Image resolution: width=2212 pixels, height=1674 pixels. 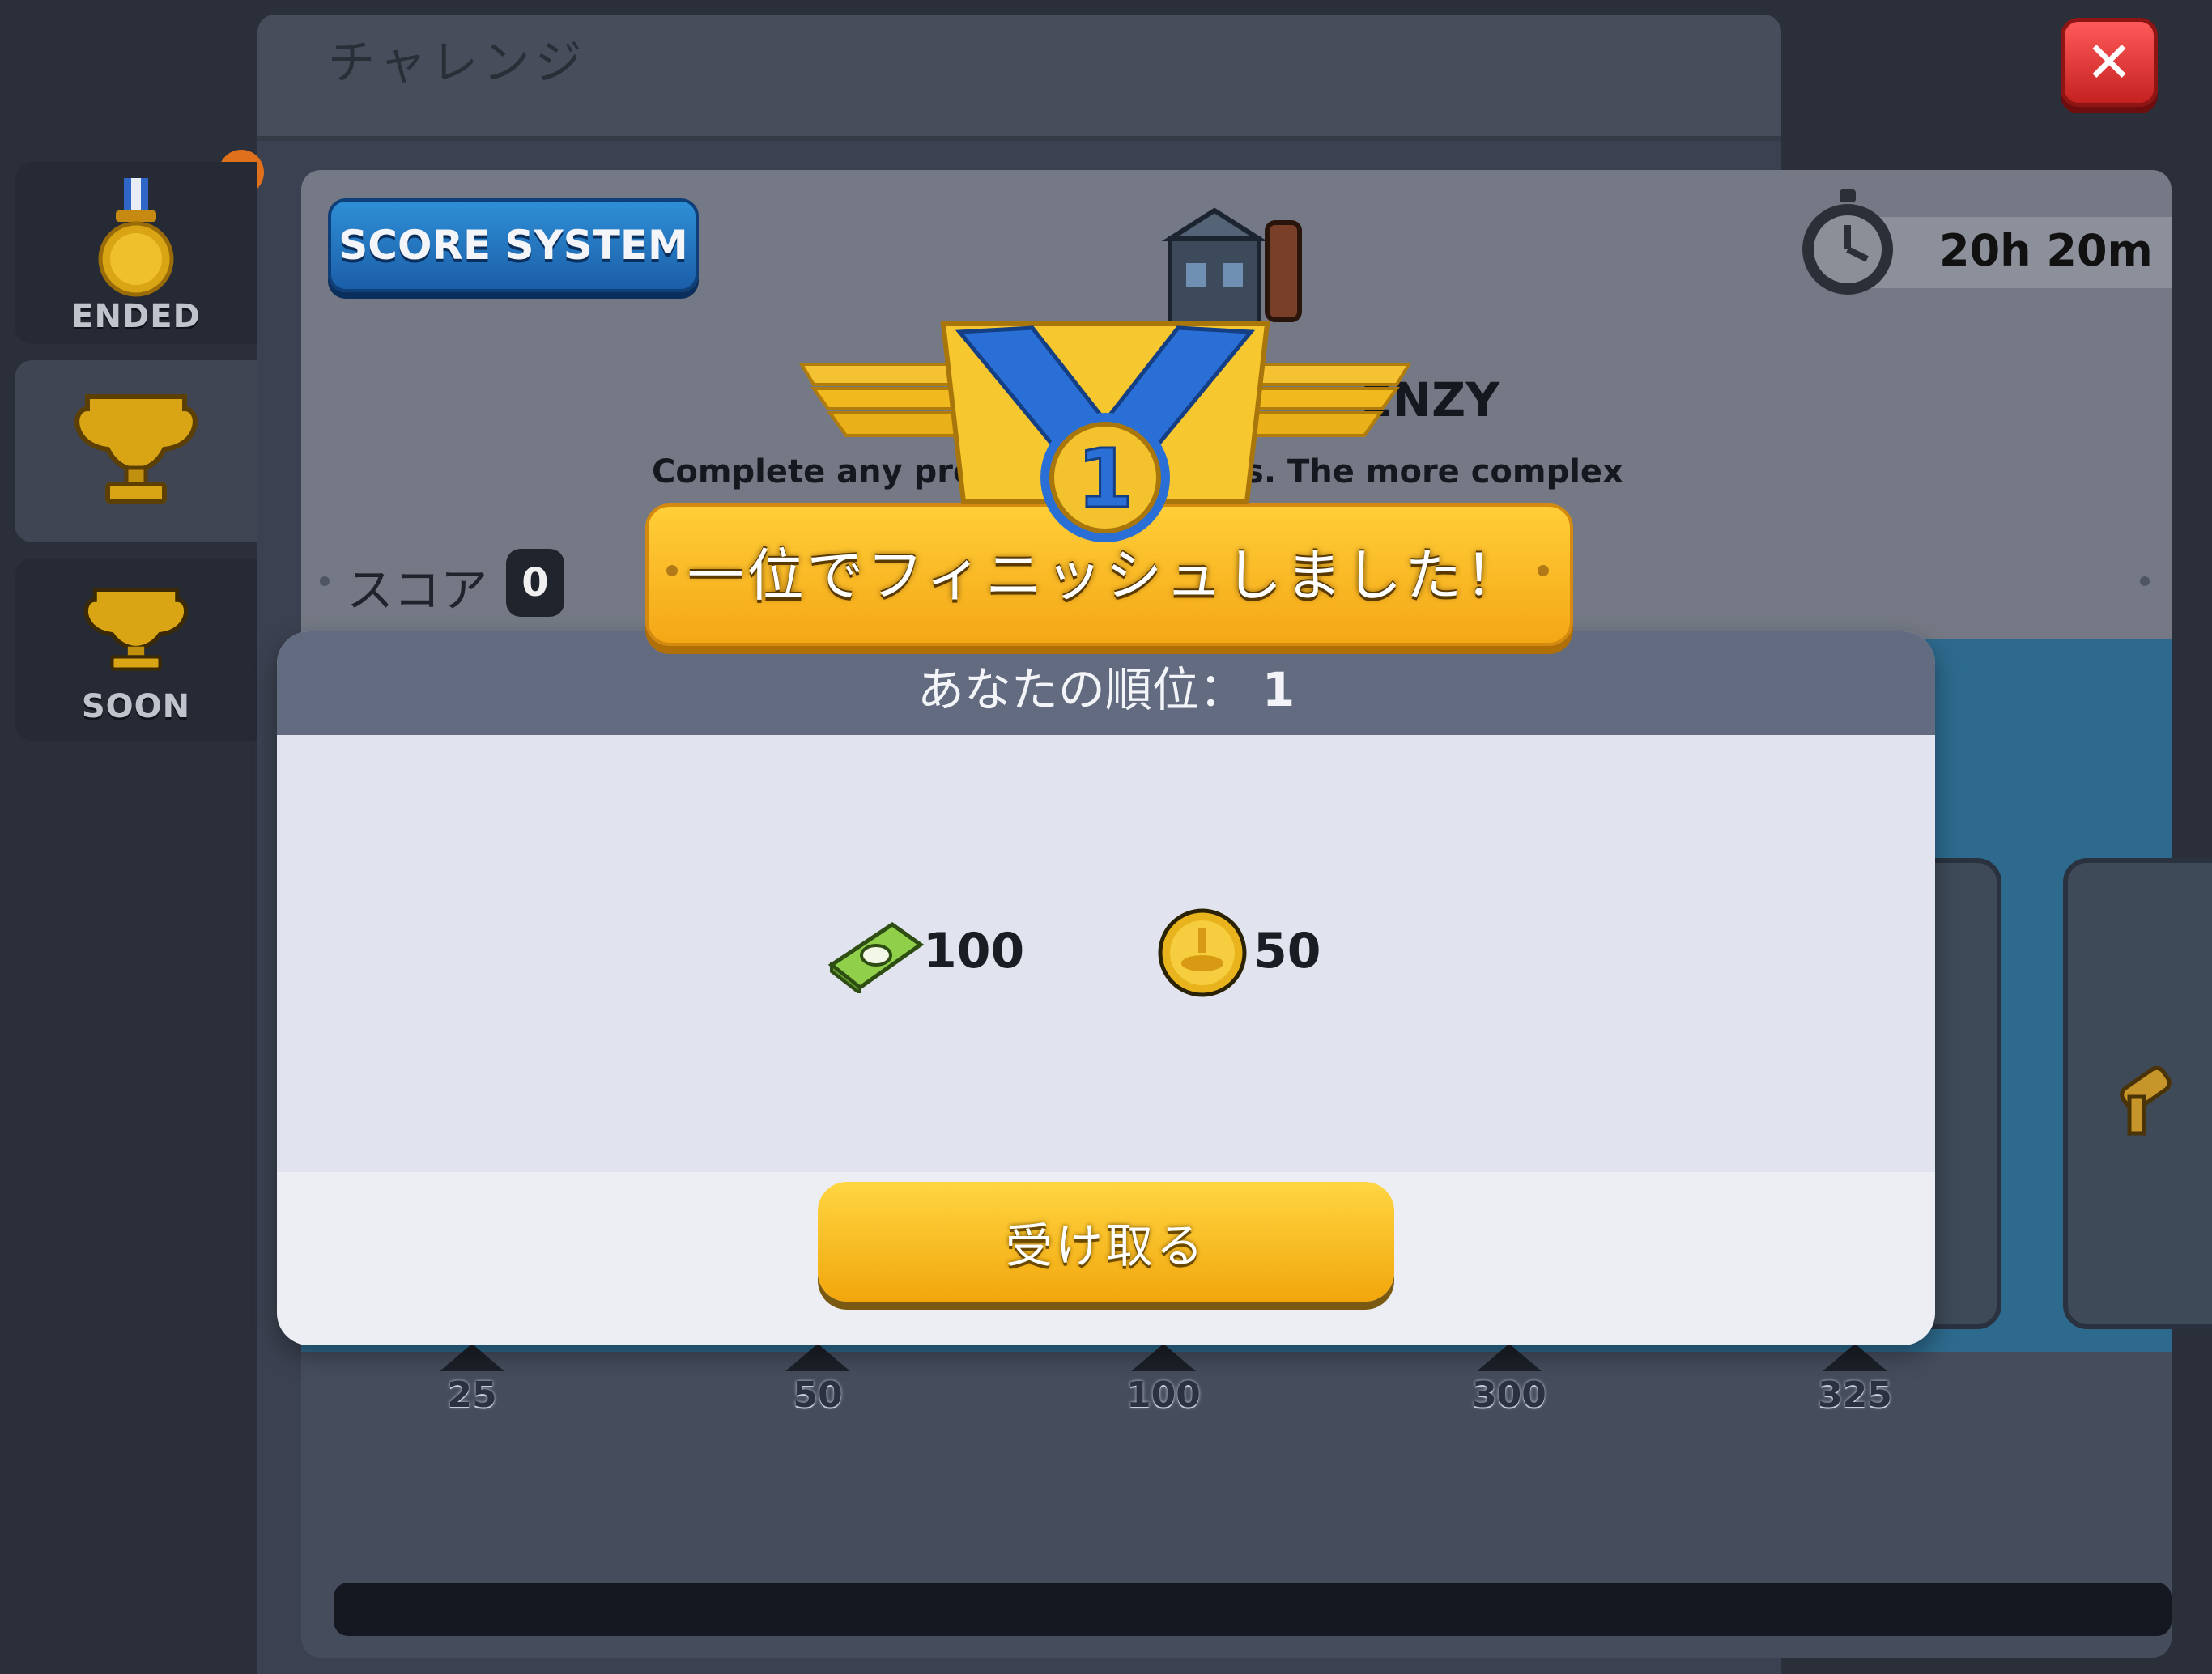 I want to click on cash-icon, so click(x=876, y=957).